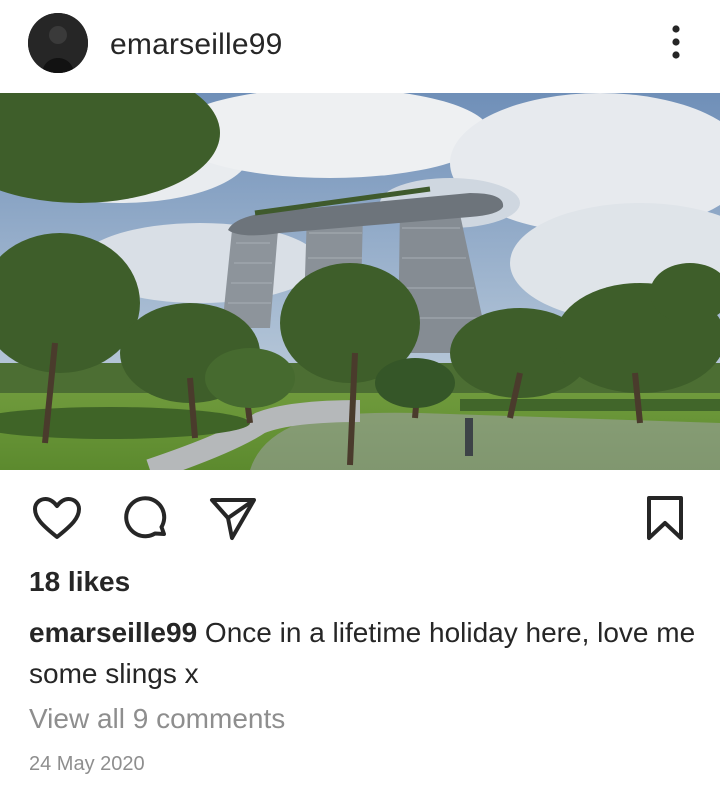 The width and height of the screenshot is (720, 791). What do you see at coordinates (57, 519) in the screenshot?
I see `heart-icon` at bounding box center [57, 519].